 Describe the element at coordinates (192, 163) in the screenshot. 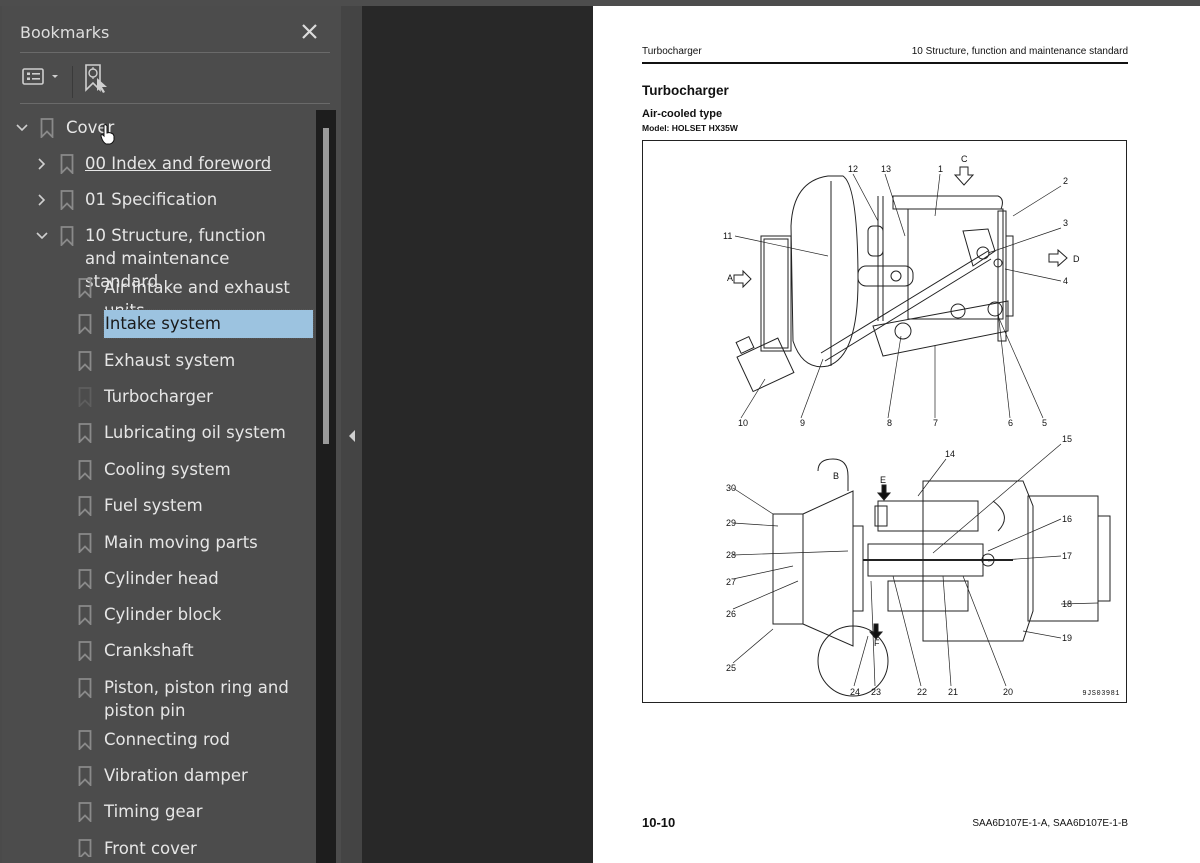

I see `bookmark-label: 00 Index and foreword` at that location.